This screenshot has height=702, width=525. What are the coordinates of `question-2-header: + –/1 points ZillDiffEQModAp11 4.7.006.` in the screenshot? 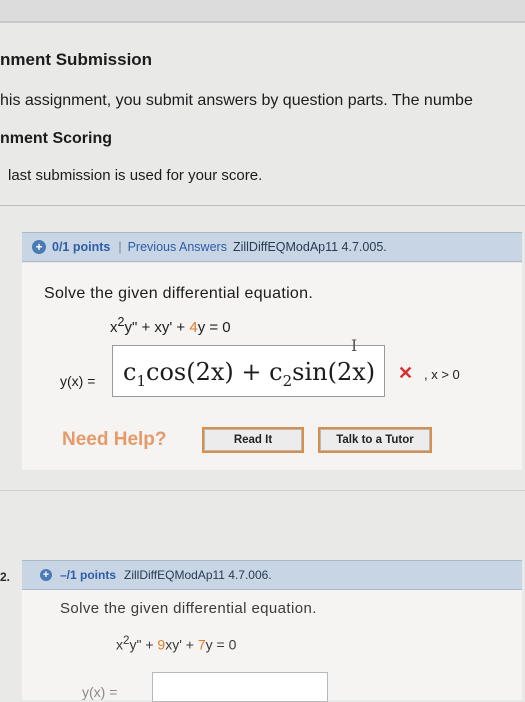 It's located at (272, 575).